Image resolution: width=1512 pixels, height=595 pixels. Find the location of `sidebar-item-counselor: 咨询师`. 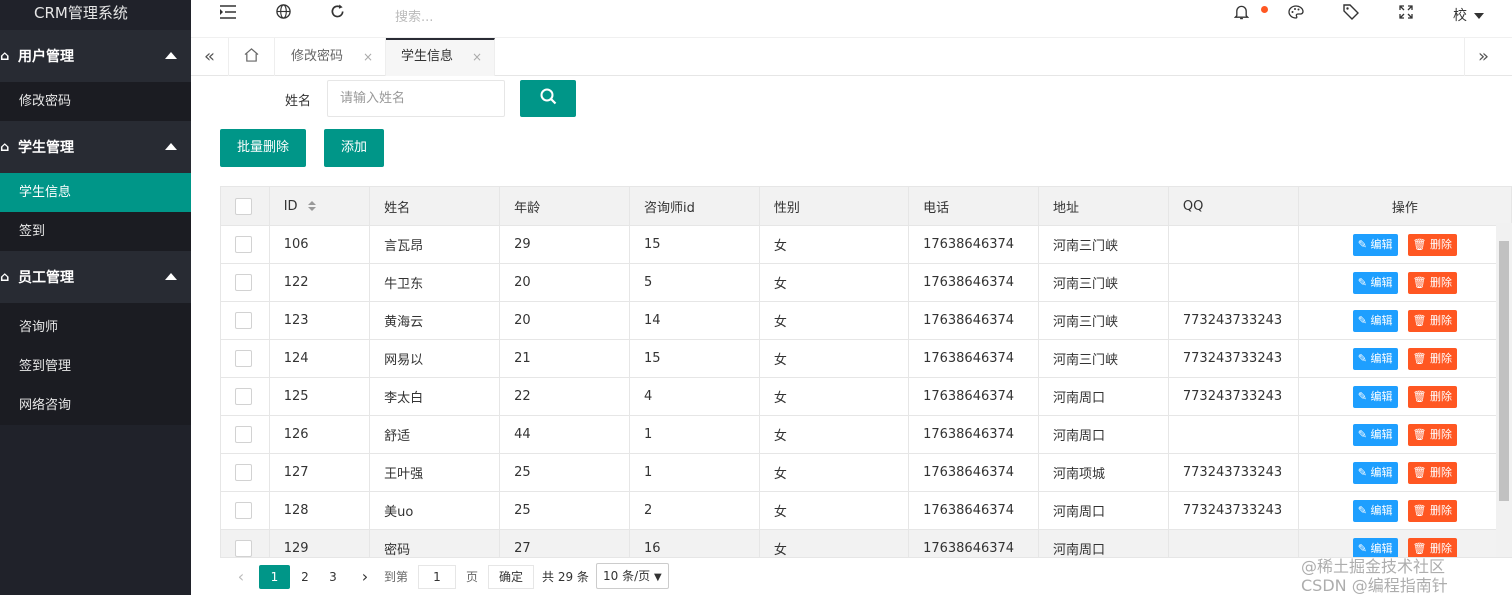

sidebar-item-counselor: 咨询师 is located at coordinates (95, 327).